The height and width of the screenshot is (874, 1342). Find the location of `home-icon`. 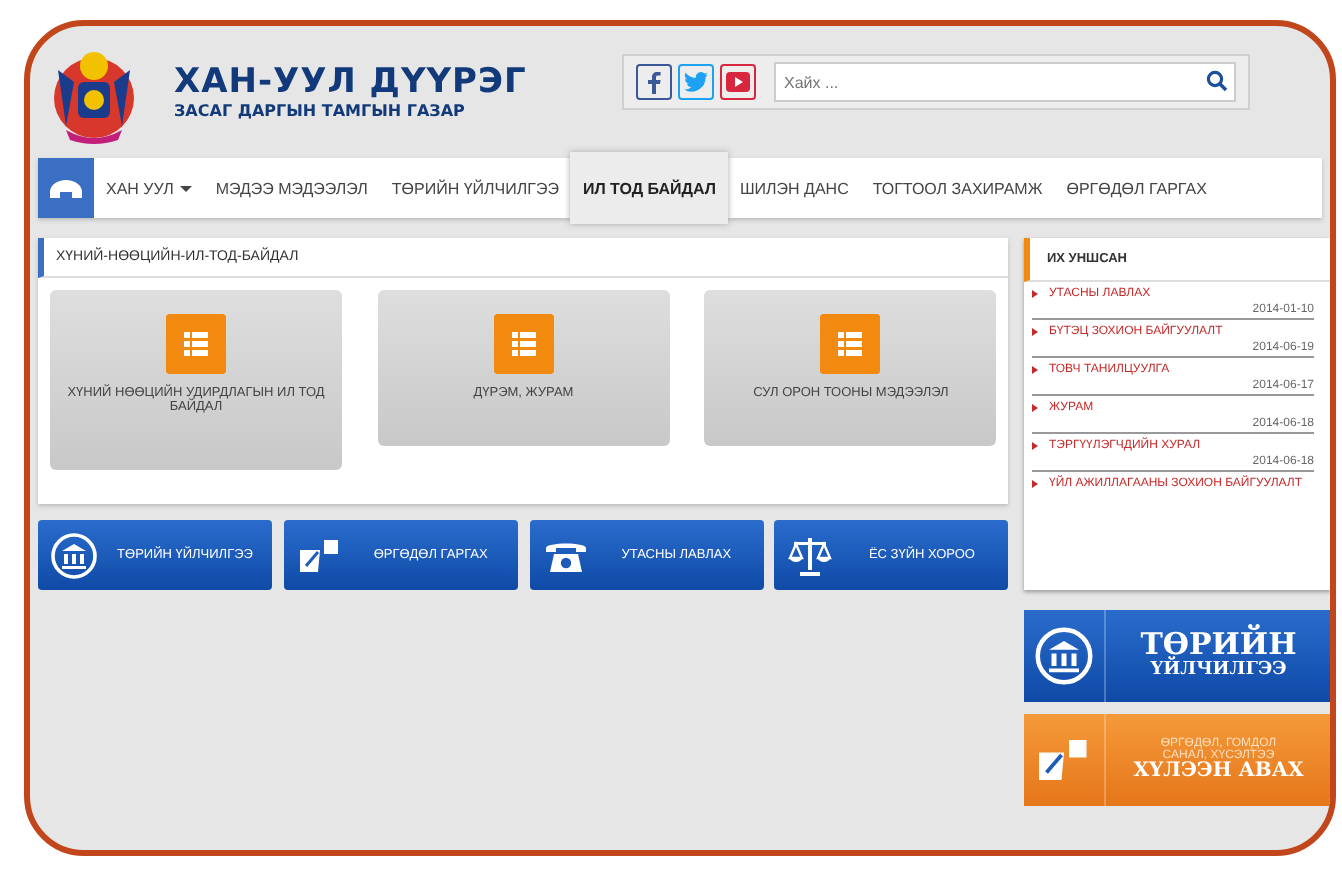

home-icon is located at coordinates (66, 188).